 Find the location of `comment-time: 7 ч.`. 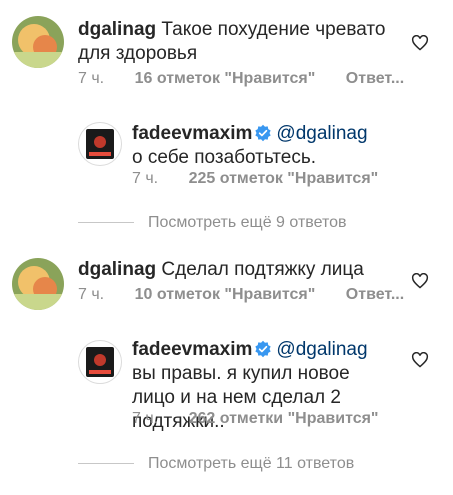

comment-time: 7 ч. is located at coordinates (91, 294).